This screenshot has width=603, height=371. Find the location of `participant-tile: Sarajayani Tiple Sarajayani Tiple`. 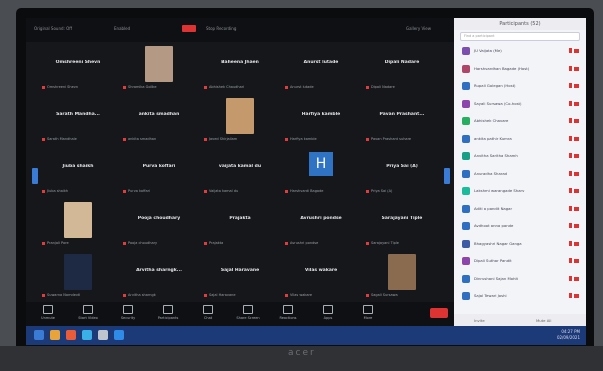

participant-tile: Sarajayani Tiple Sarajayani Tiple is located at coordinates (402, 223).